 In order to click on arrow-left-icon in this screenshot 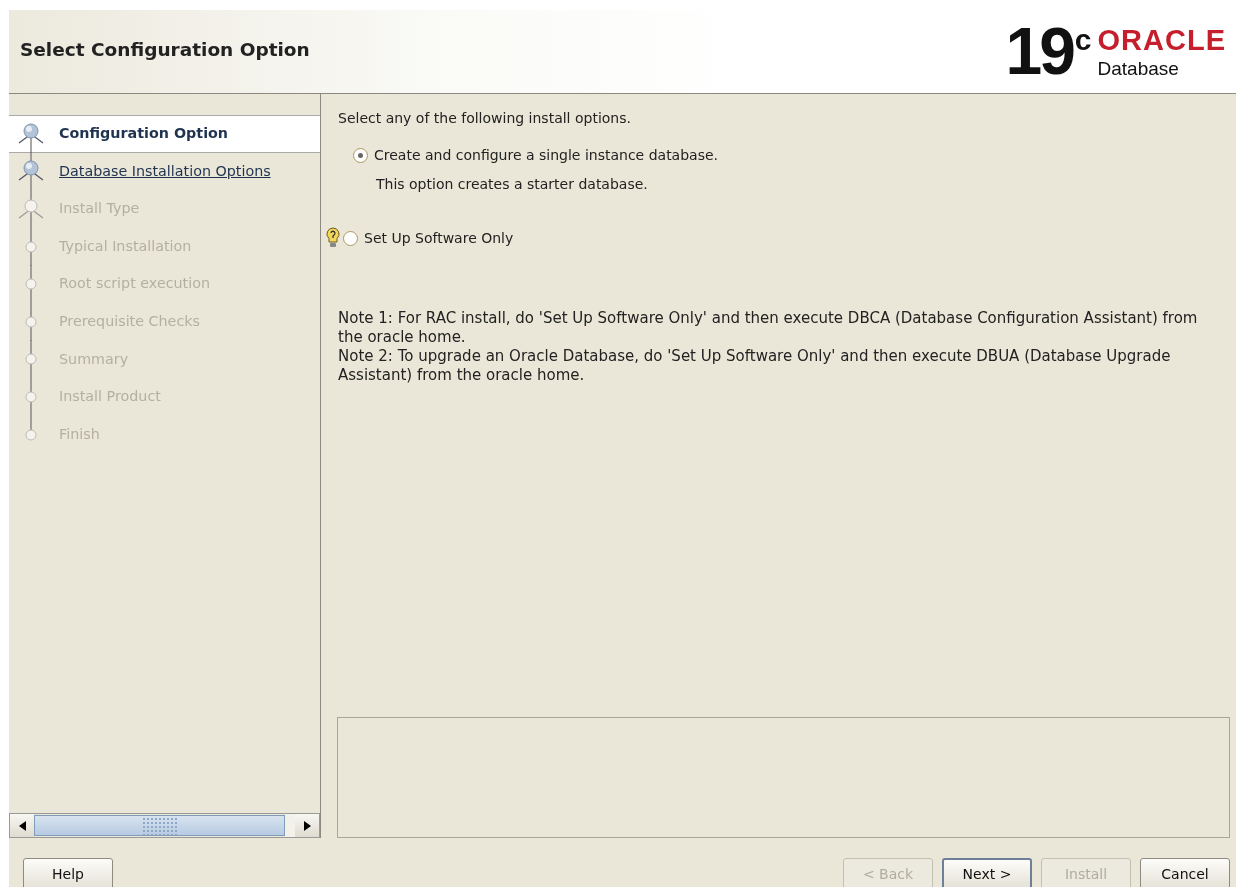, I will do `click(22, 825)`.